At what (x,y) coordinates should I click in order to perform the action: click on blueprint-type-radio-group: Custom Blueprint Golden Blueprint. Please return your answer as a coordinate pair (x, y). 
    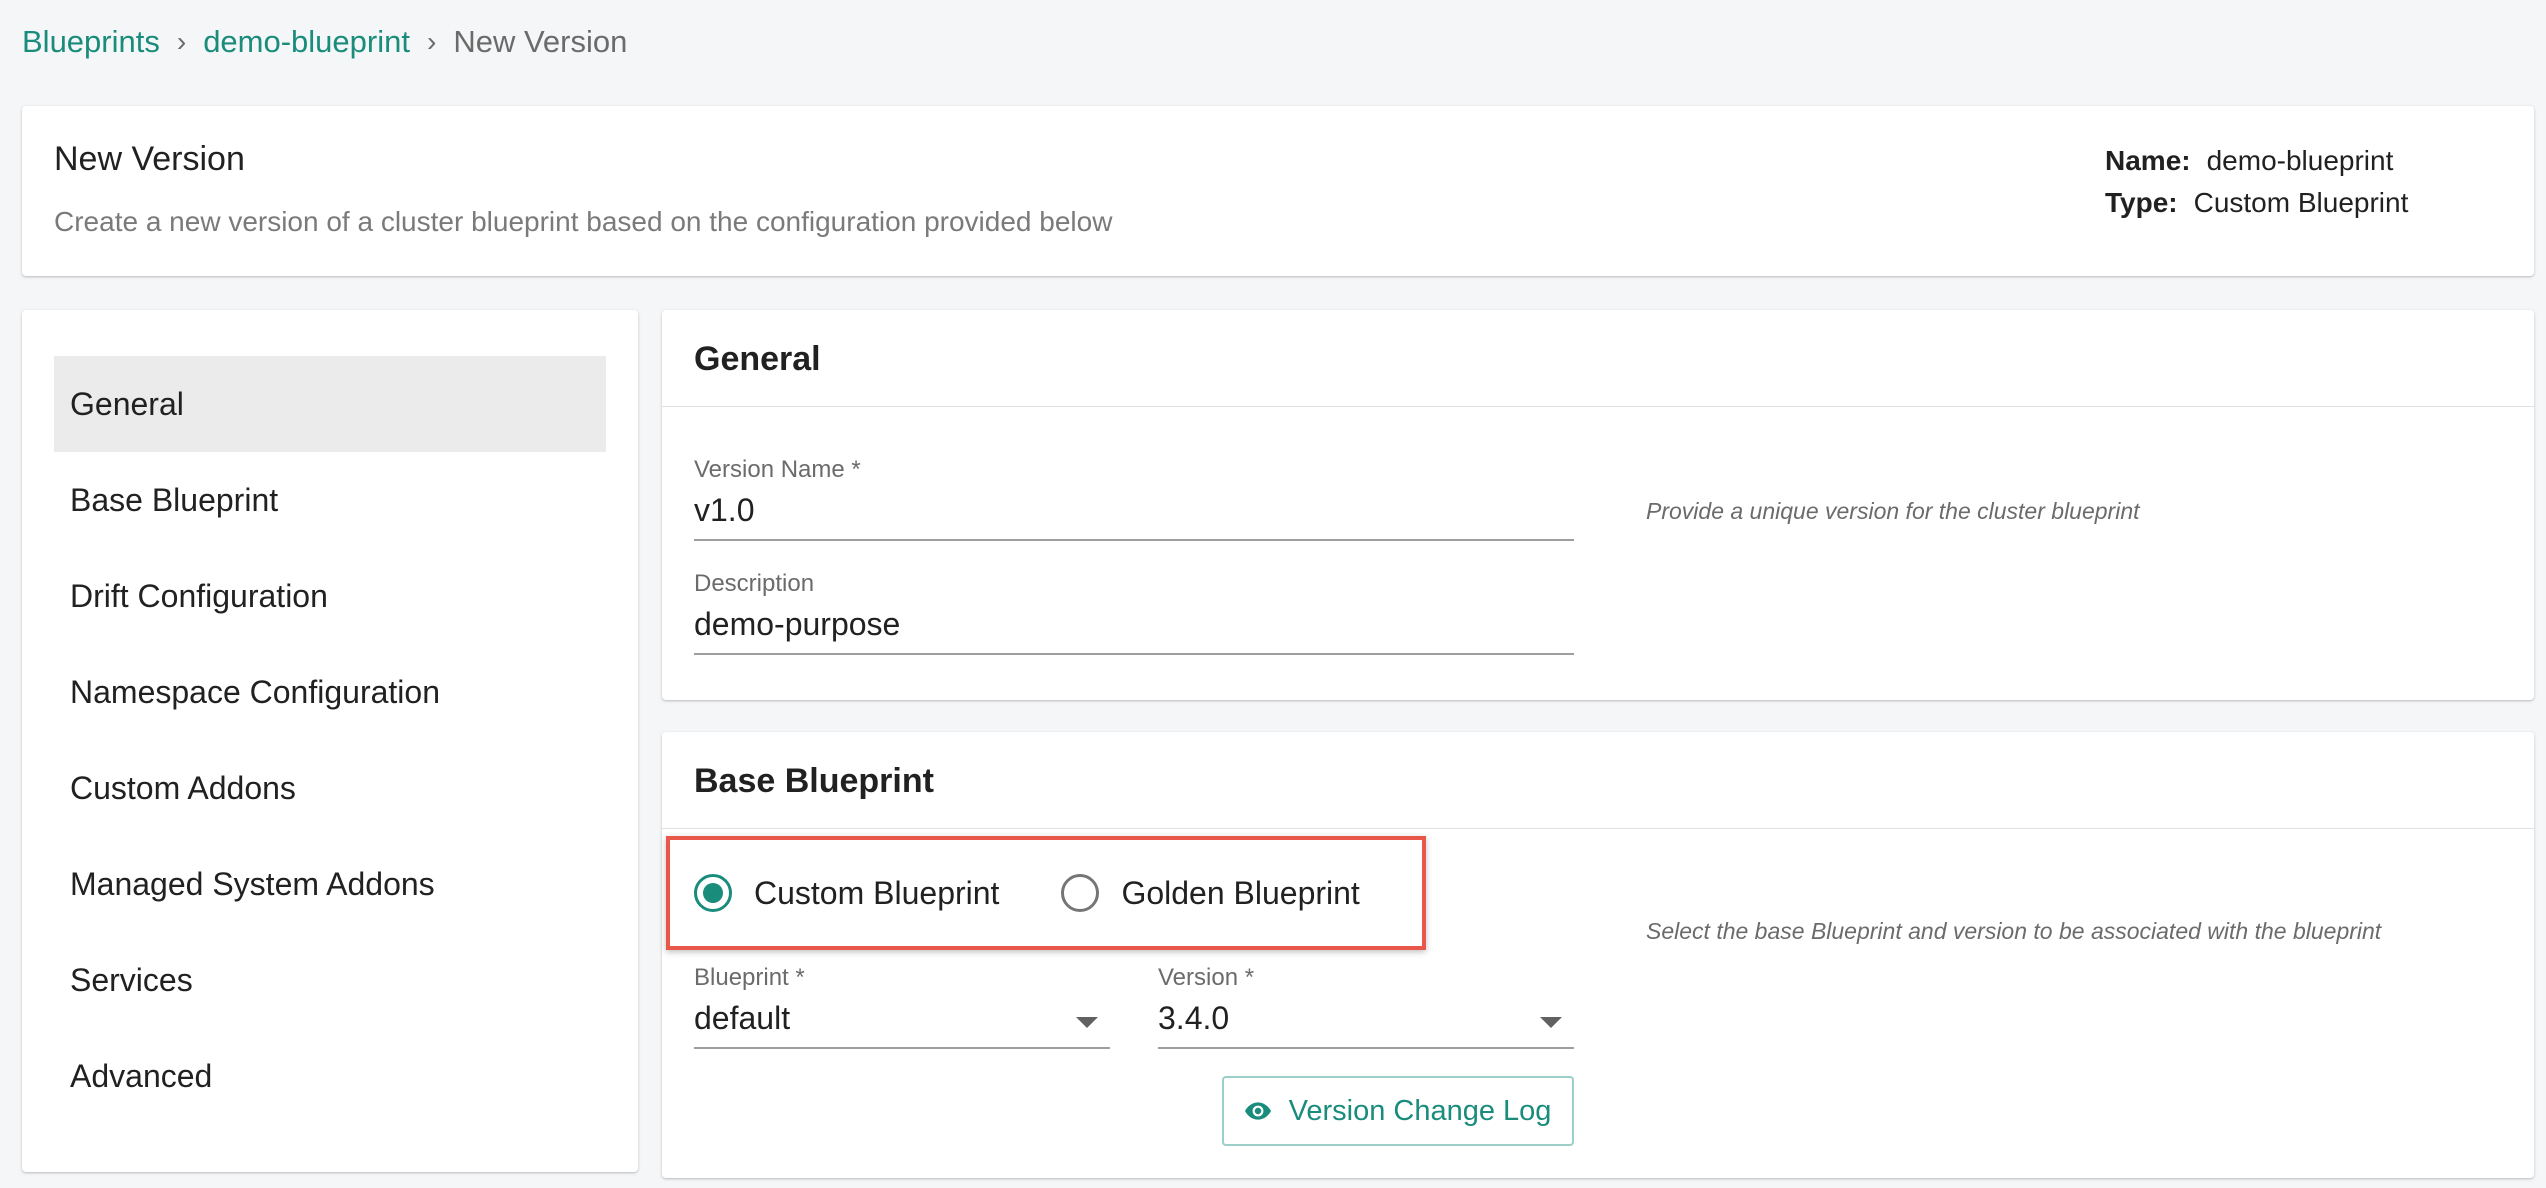
    Looking at the image, I should click on (1046, 893).